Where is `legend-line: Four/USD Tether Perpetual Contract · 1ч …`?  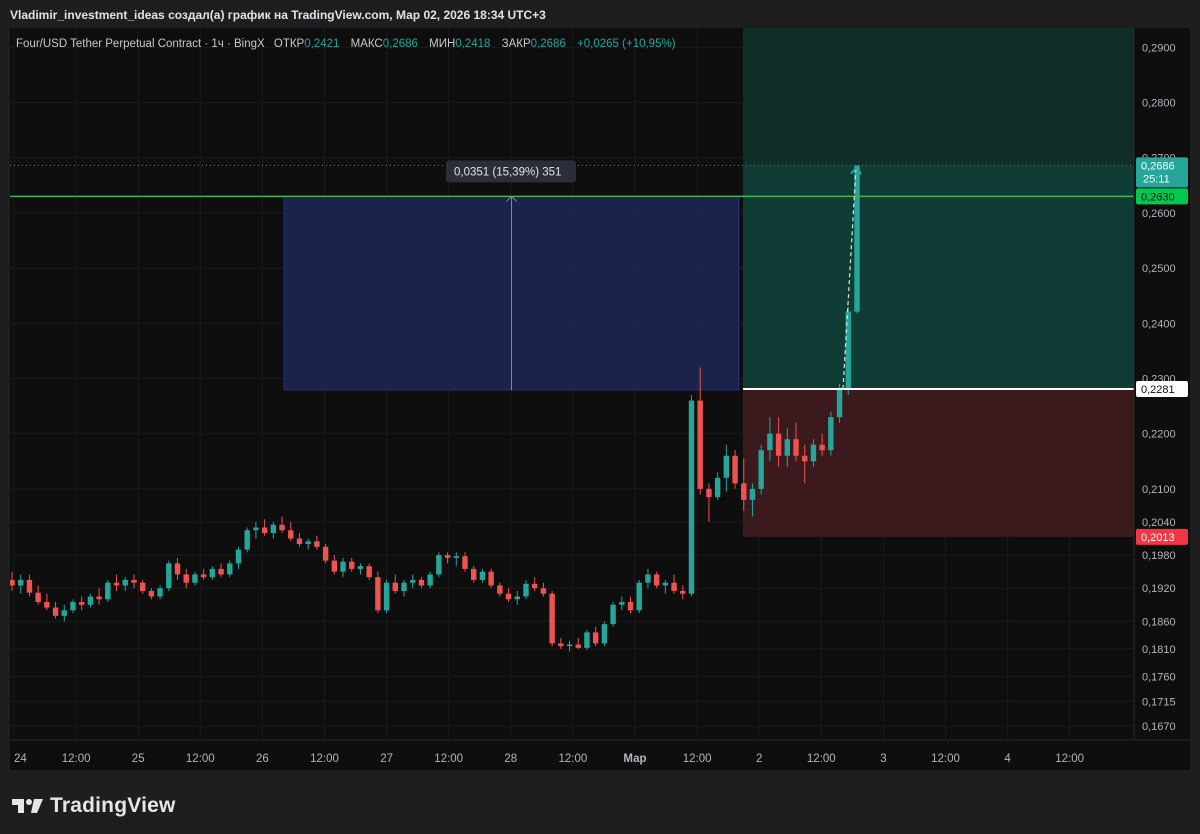 legend-line: Four/USD Tether Perpetual Contract · 1ч … is located at coordinates (346, 44).